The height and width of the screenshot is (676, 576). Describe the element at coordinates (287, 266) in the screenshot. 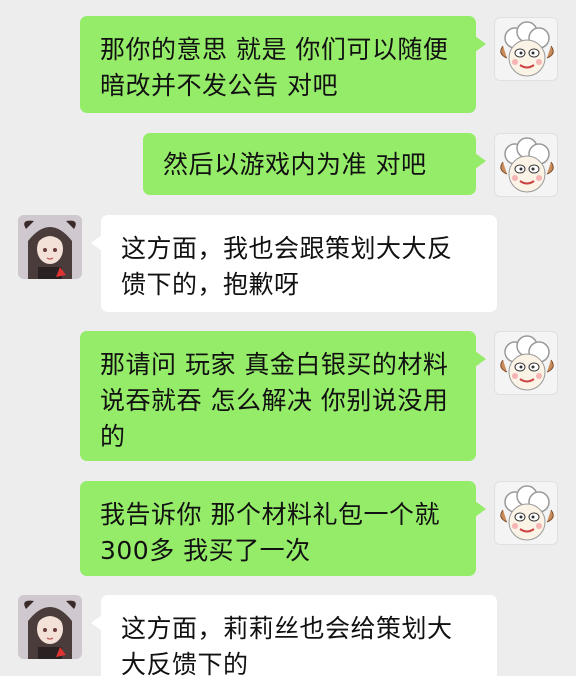

I see `message-text: 这方面，我也会跟策划大大反馈下的，抱歉呀` at that location.